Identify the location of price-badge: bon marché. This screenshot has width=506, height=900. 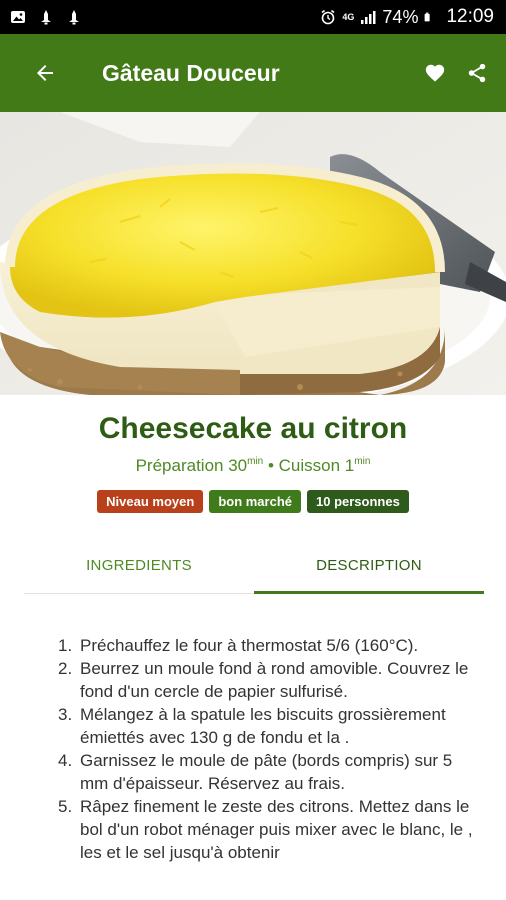
(255, 501).